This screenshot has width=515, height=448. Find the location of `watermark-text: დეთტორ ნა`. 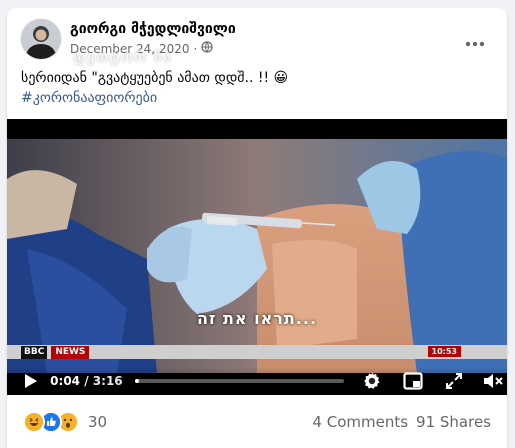

watermark-text: დეთტორ ნა is located at coordinates (123, 57).